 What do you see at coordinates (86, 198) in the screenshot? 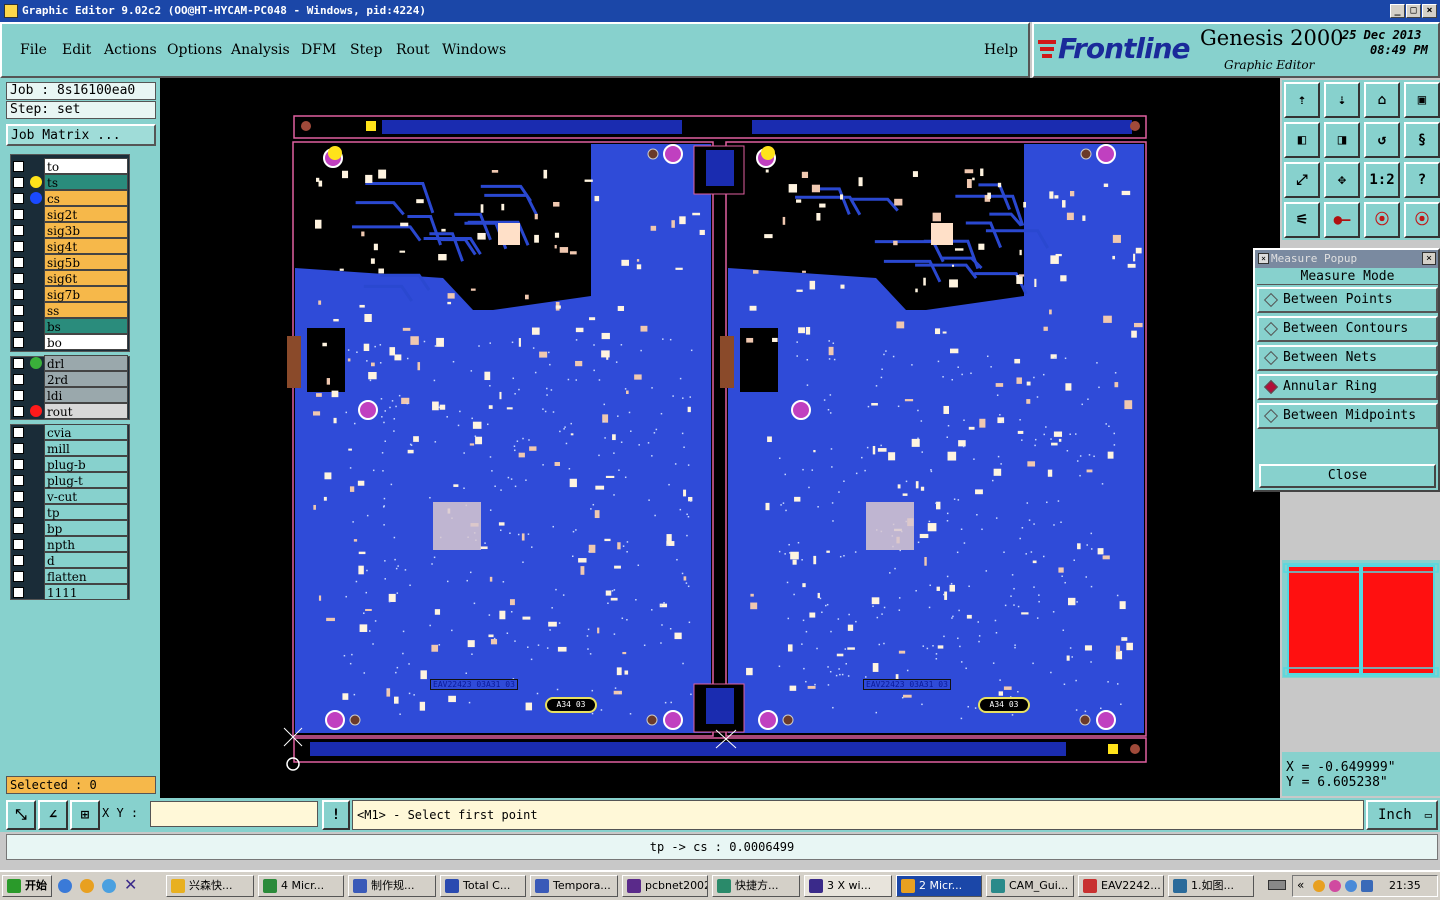
I see `layer-name: cs` at bounding box center [86, 198].